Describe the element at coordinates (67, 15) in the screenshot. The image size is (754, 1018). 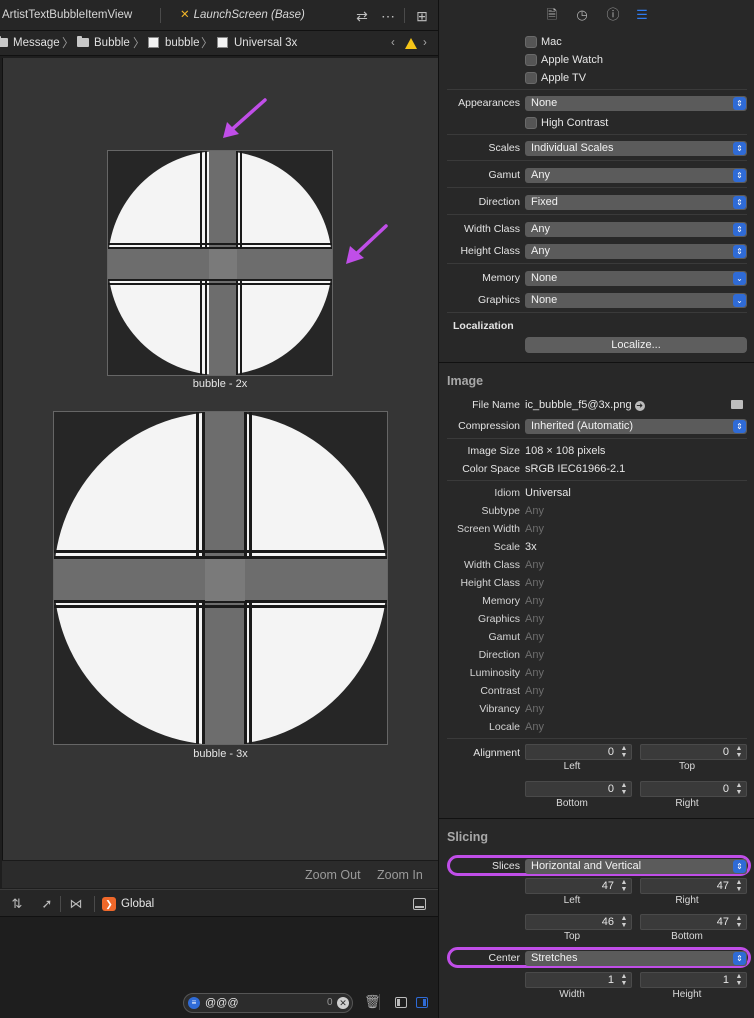
I see `tab-artist-text-bubble: ArtistTextBubbleItemView` at that location.